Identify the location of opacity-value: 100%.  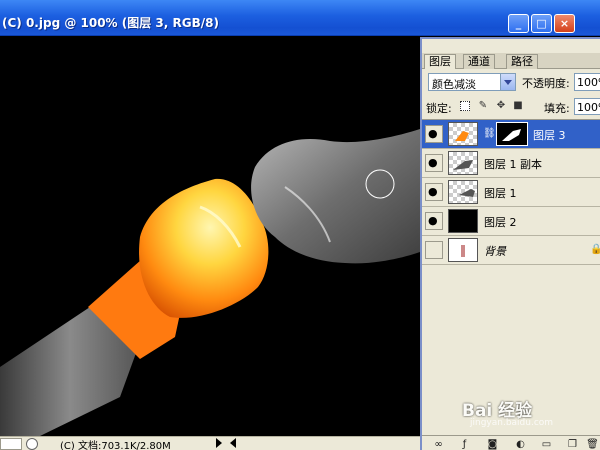
(588, 82).